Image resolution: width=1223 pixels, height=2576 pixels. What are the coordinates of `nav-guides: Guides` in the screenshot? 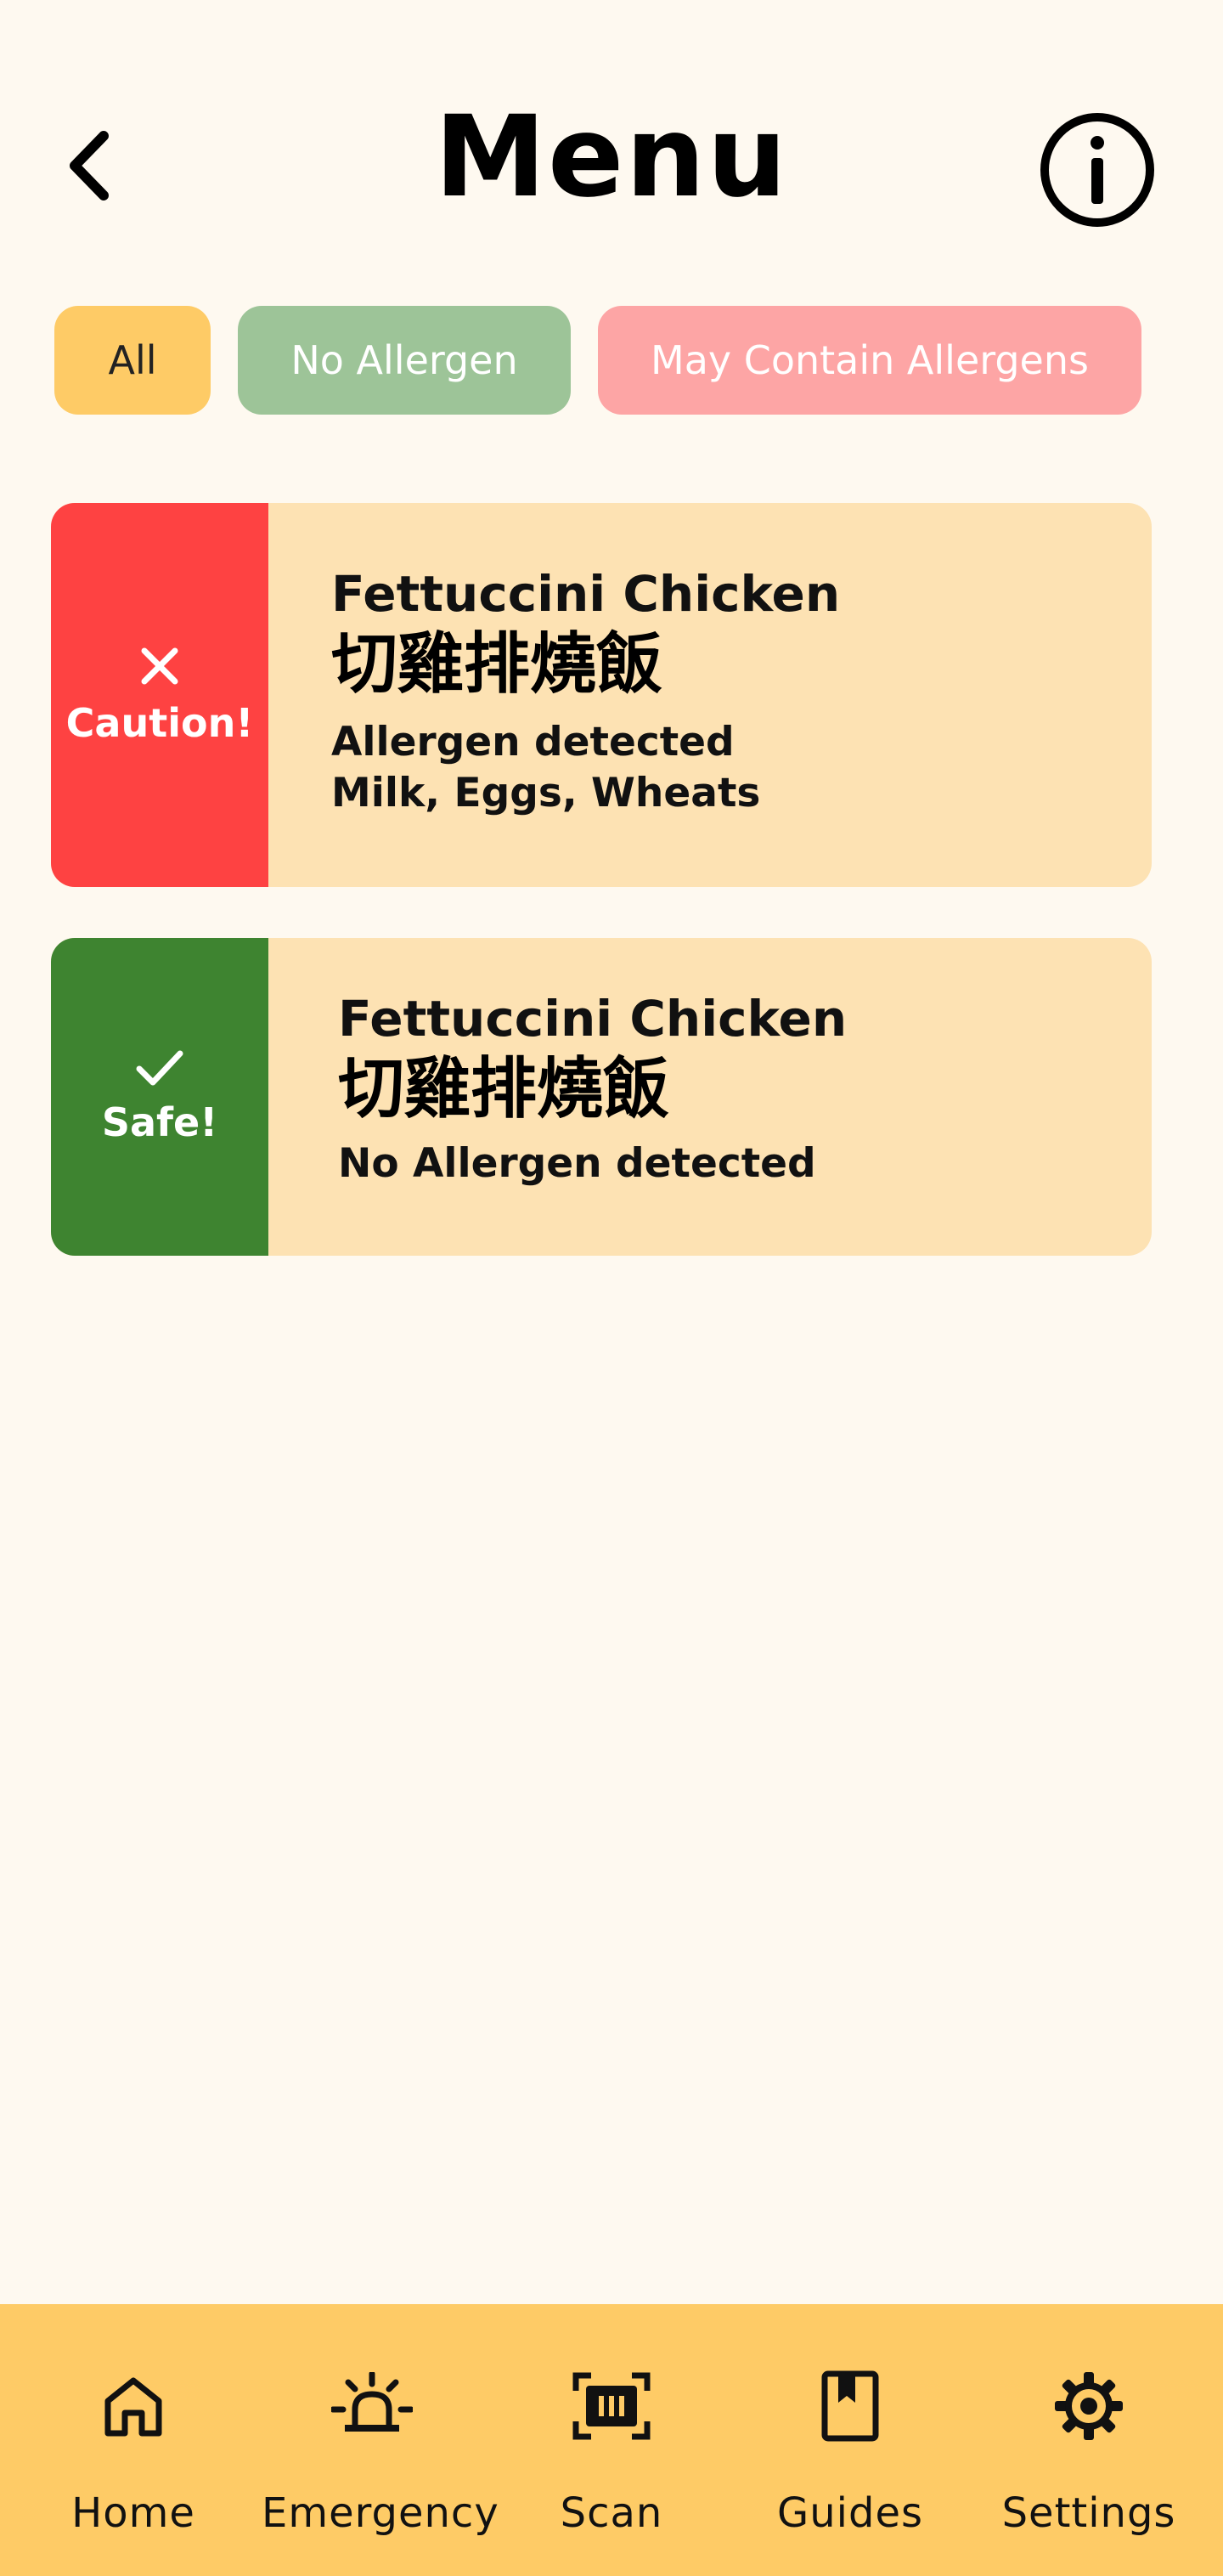 It's located at (850, 2440).